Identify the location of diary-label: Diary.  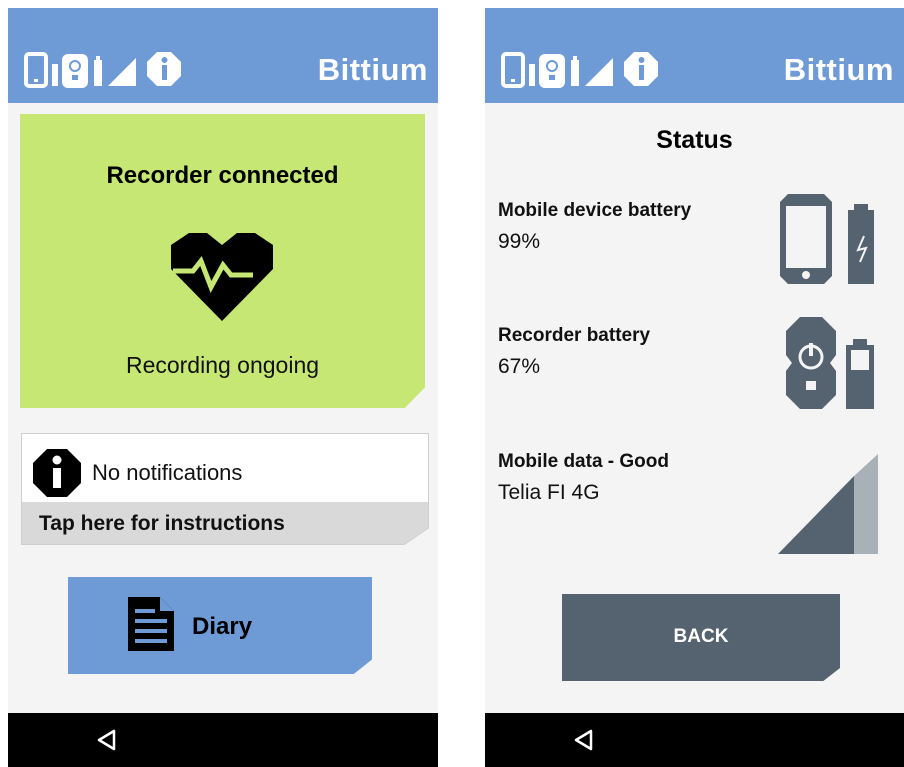
(222, 626).